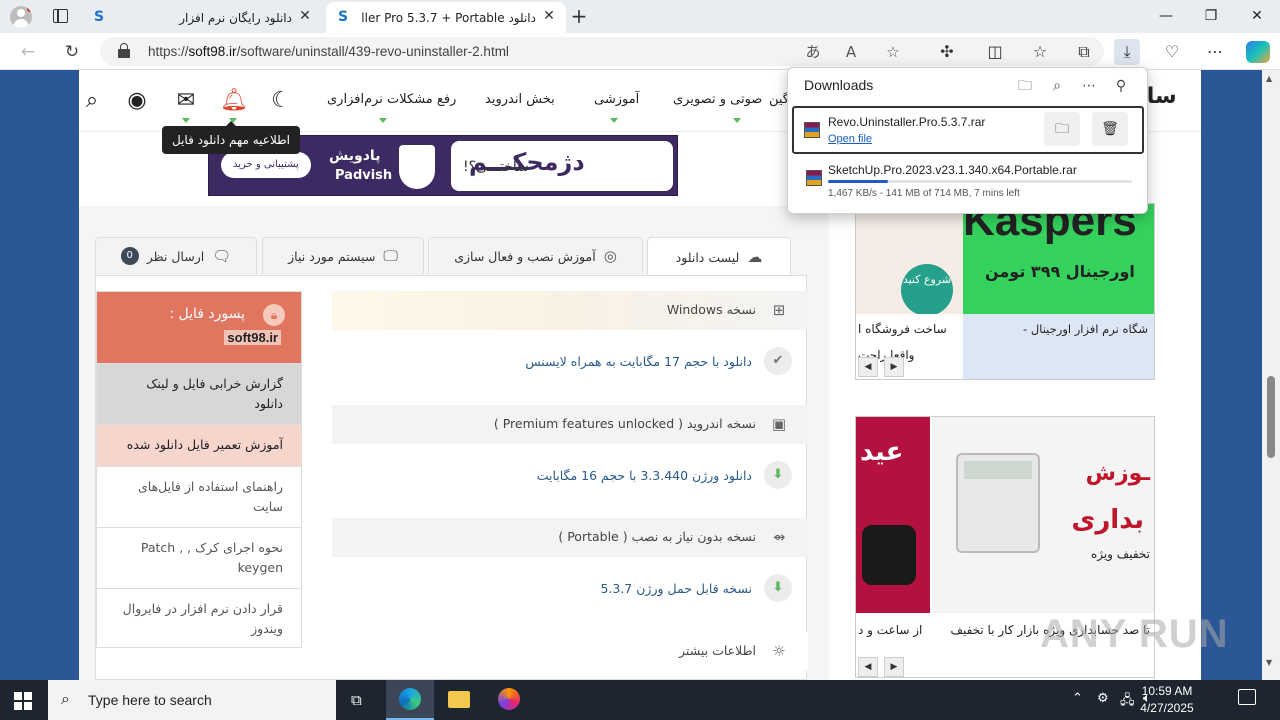 The image size is (1280, 720). What do you see at coordinates (28, 52) in the screenshot?
I see `back-button: ←` at bounding box center [28, 52].